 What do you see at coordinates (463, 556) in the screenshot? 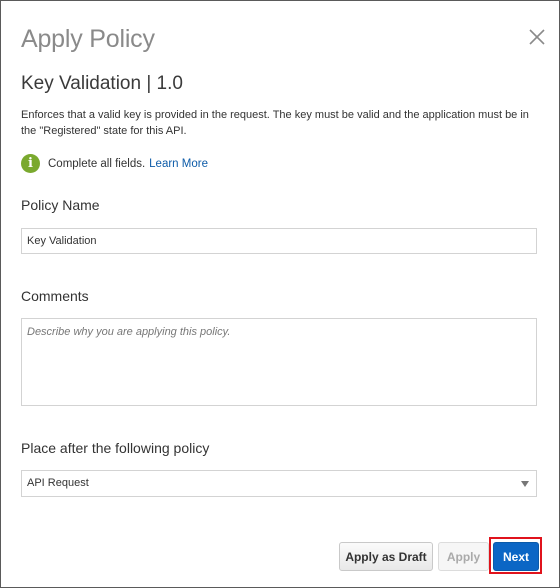
I see `apply-button: Apply` at bounding box center [463, 556].